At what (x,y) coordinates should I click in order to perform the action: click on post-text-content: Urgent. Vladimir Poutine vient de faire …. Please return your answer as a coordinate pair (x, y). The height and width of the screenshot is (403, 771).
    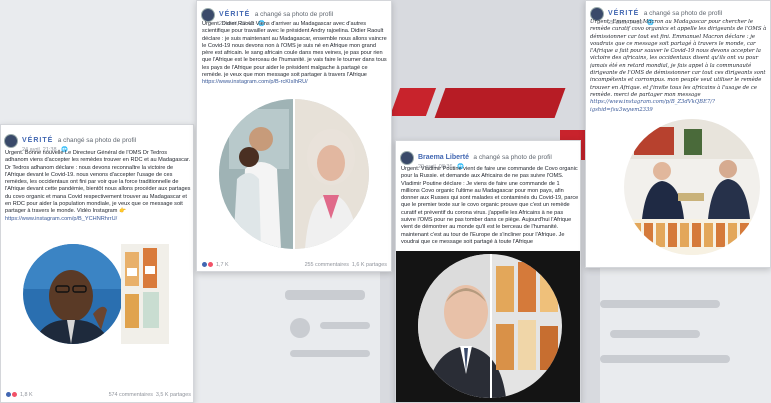
    Looking at the image, I should click on (490, 205).